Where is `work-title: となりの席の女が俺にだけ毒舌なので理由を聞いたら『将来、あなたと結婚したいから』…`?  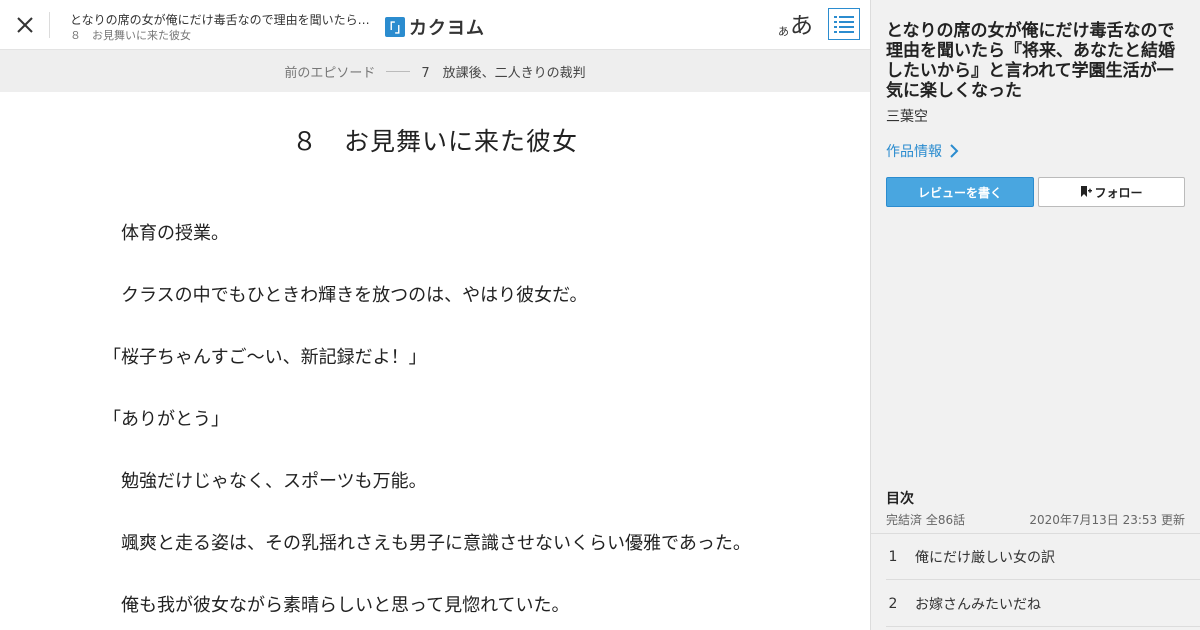
work-title: となりの席の女が俺にだけ毒舌なので理由を聞いたら『将来、あなたと結婚したいから』… is located at coordinates (1036, 61).